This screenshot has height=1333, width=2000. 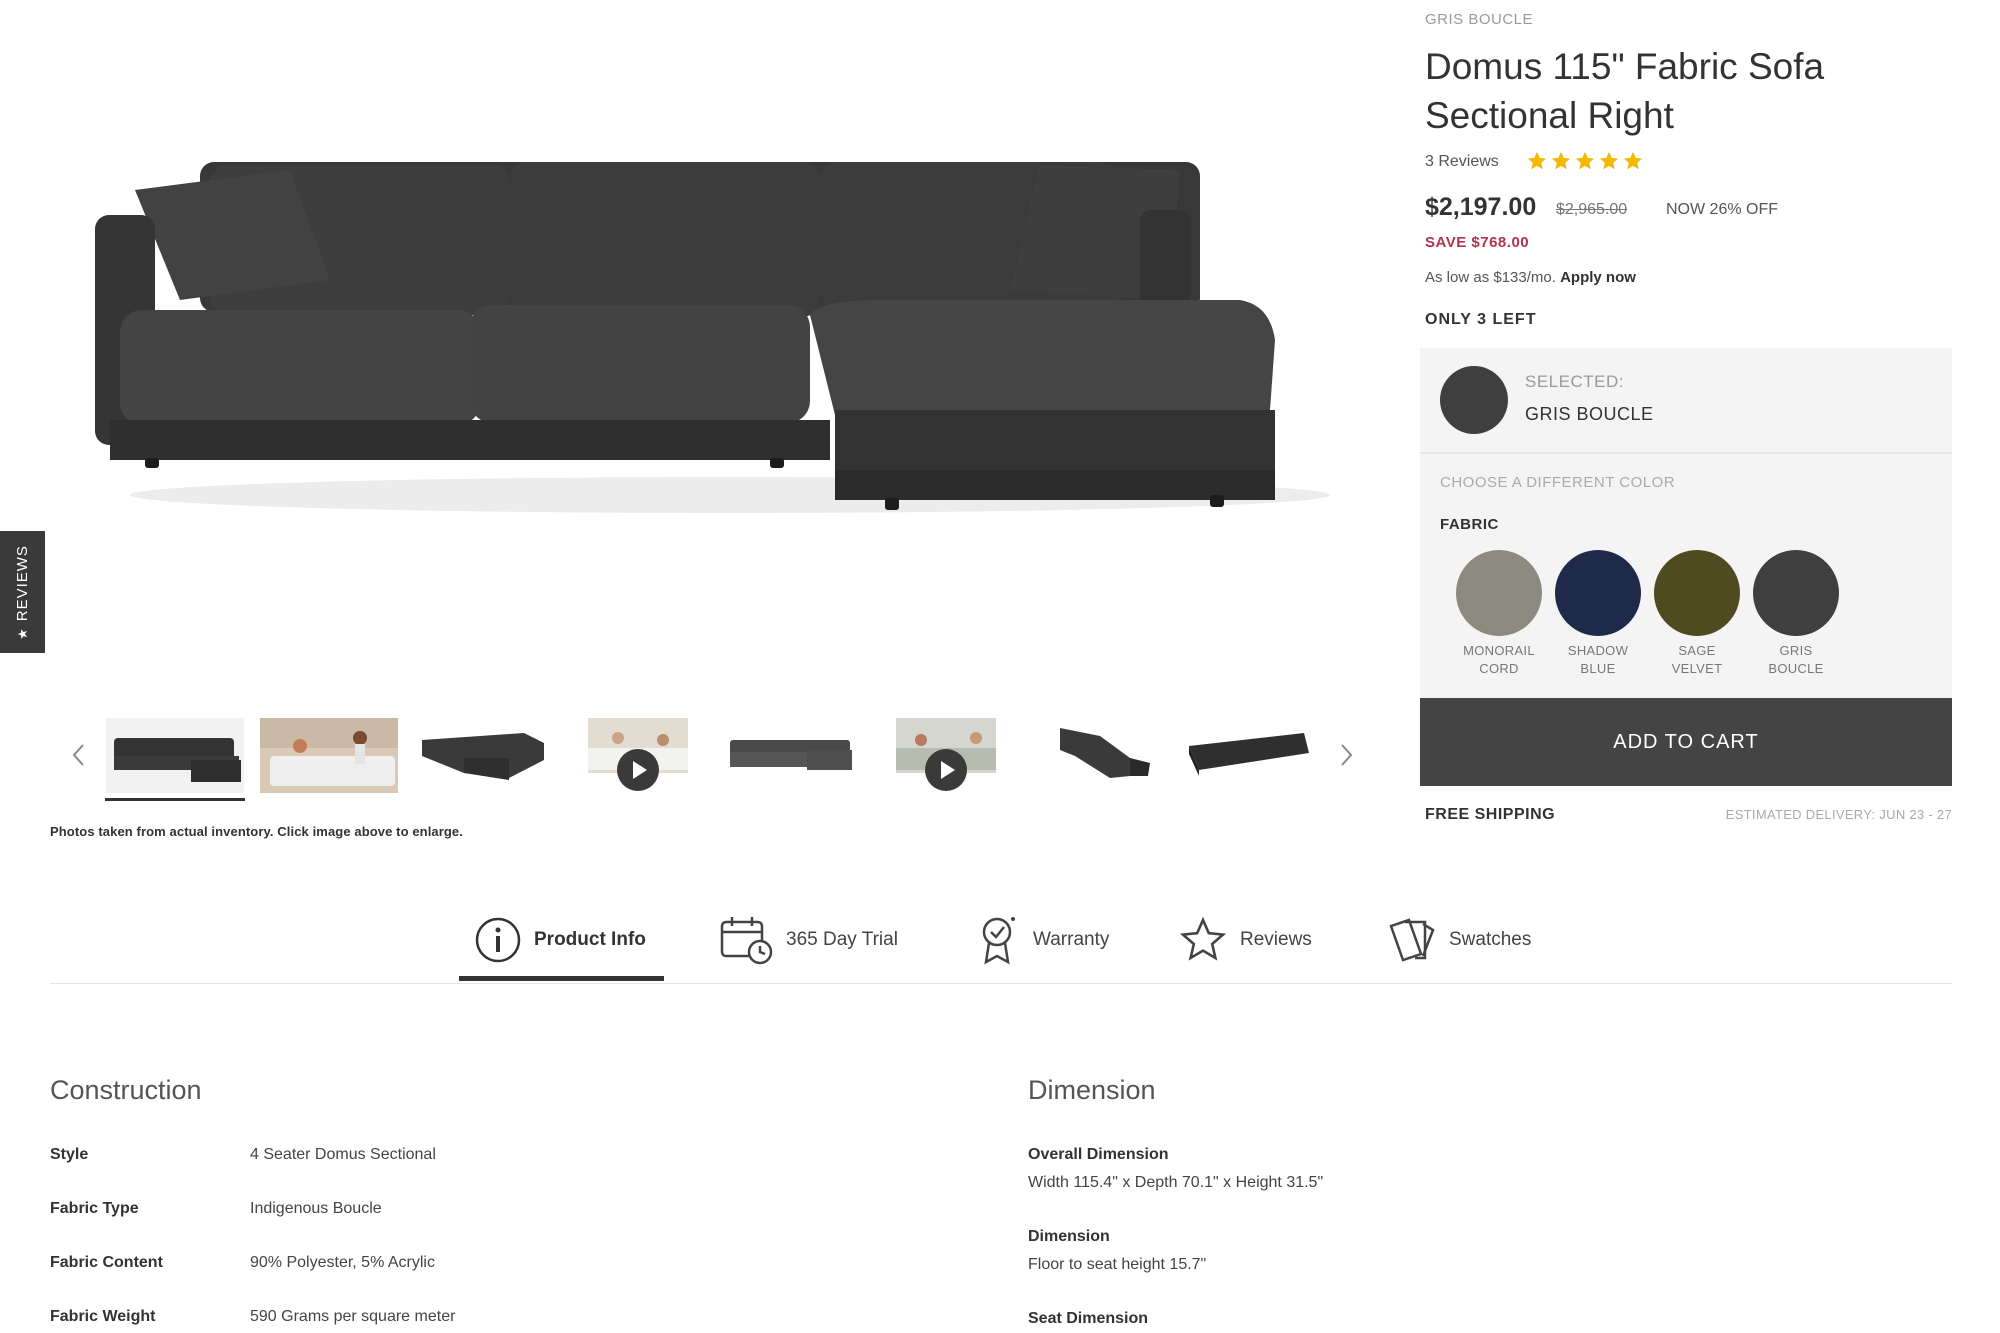 I want to click on dimension-heading: Dimension, so click(x=1092, y=1090).